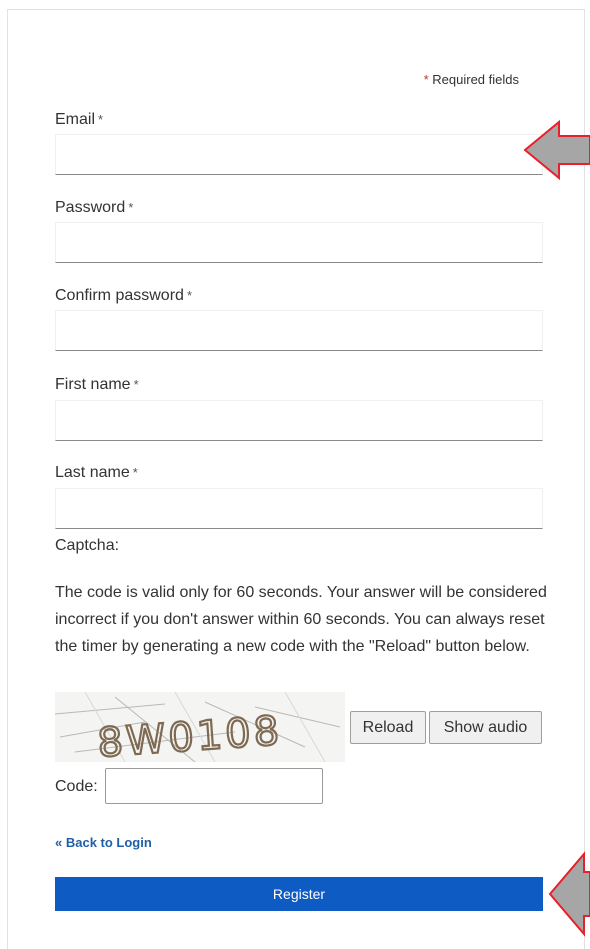 This screenshot has width=590, height=949. Describe the element at coordinates (299, 242) in the screenshot. I see `password-field` at that location.